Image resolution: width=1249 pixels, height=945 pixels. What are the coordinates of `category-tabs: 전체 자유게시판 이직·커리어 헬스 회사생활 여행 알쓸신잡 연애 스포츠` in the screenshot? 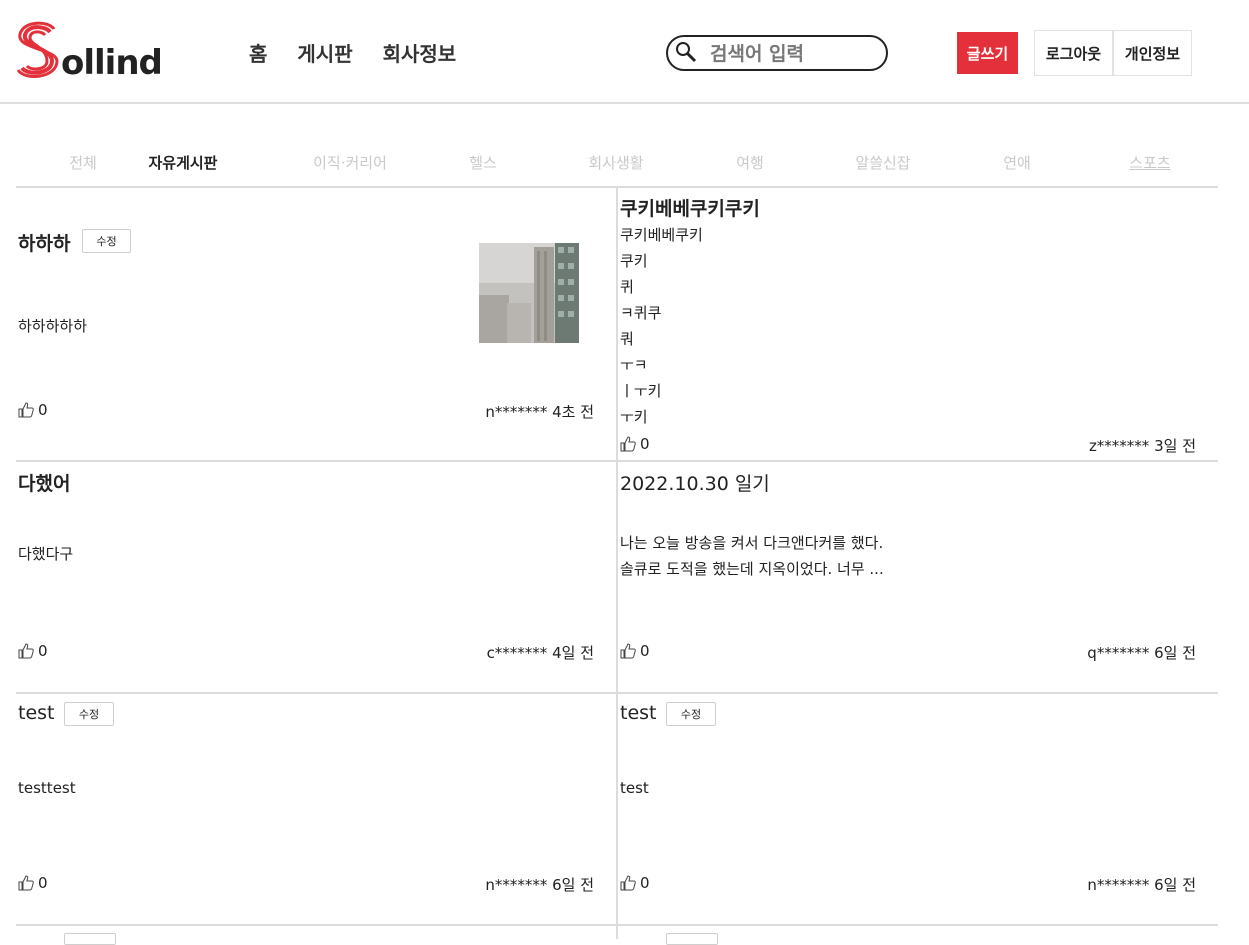 It's located at (617, 164).